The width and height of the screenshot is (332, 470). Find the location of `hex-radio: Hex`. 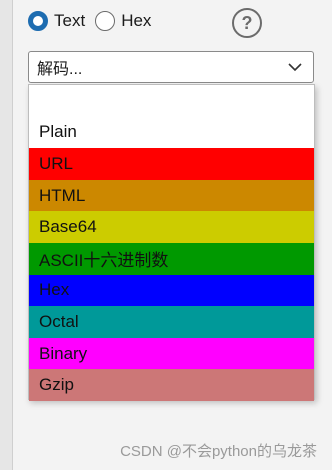

hex-radio: Hex is located at coordinates (123, 21).